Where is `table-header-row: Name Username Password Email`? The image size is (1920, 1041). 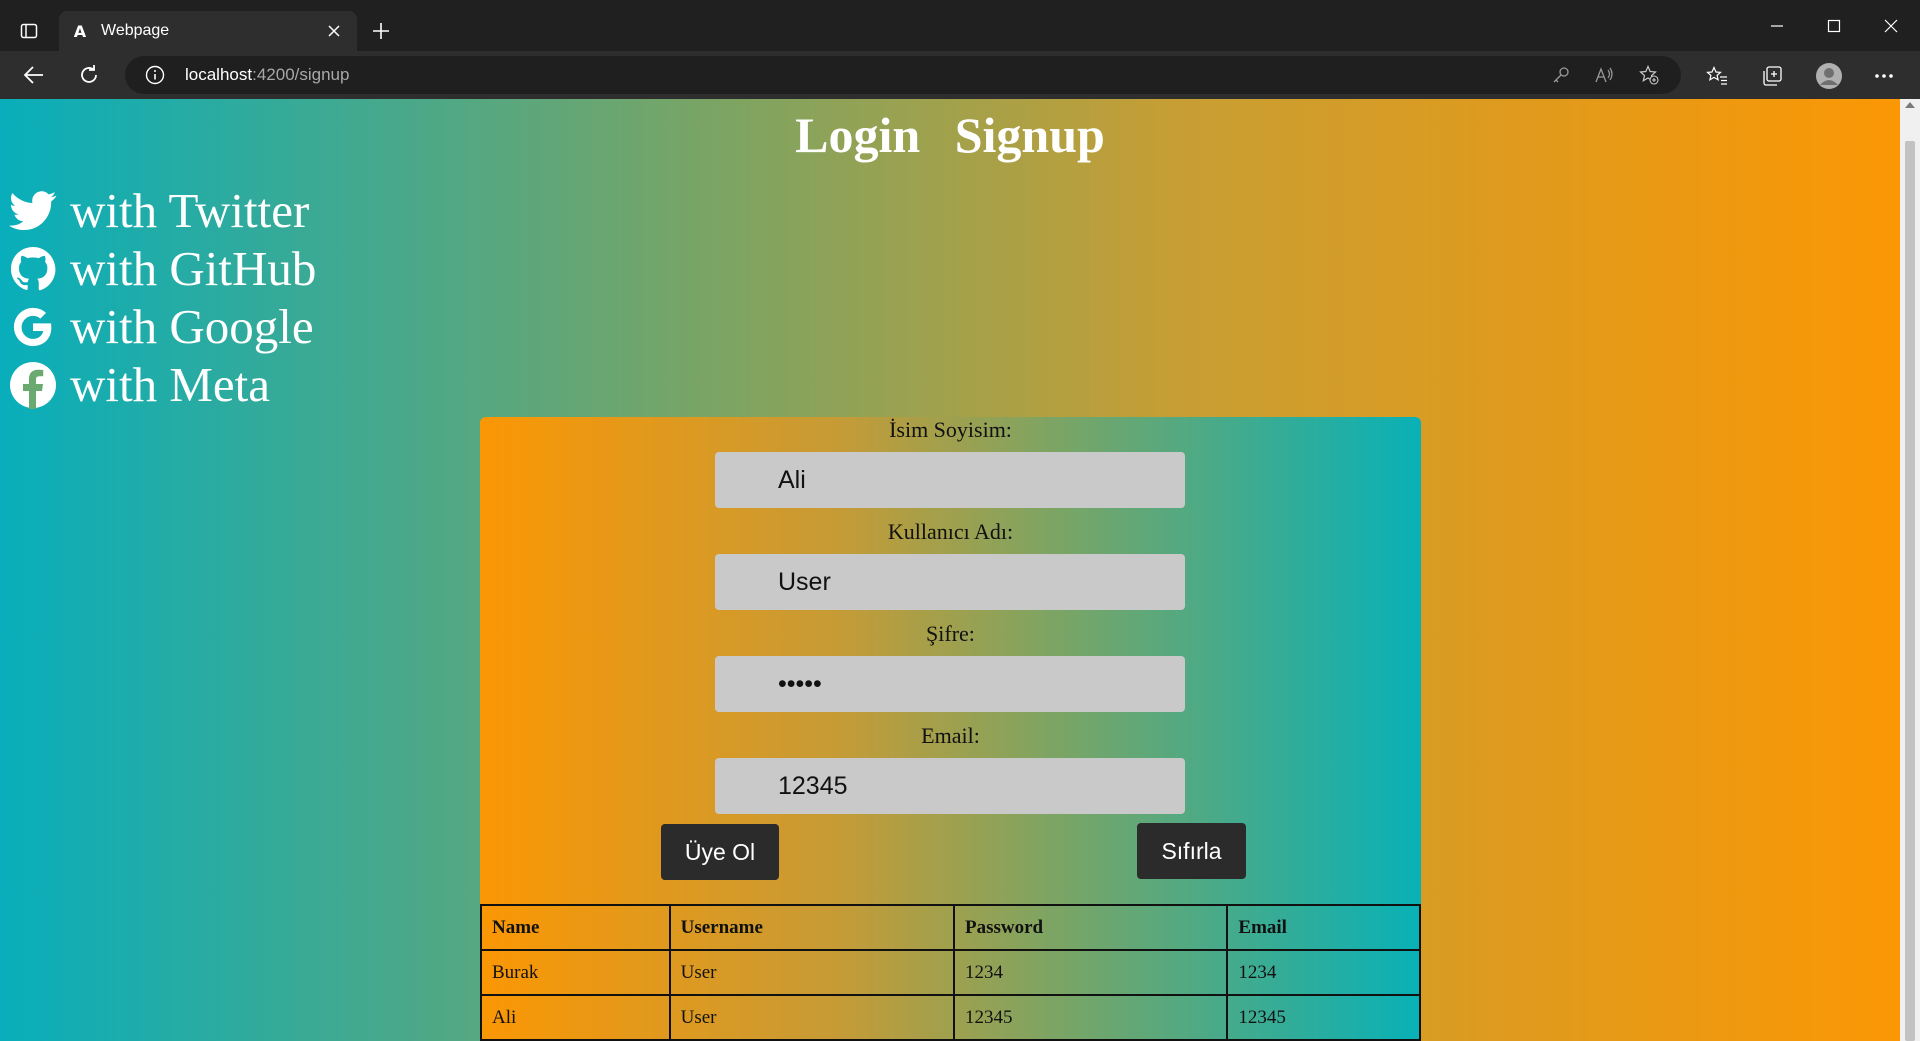
table-header-row: Name Username Password Email is located at coordinates (950, 927).